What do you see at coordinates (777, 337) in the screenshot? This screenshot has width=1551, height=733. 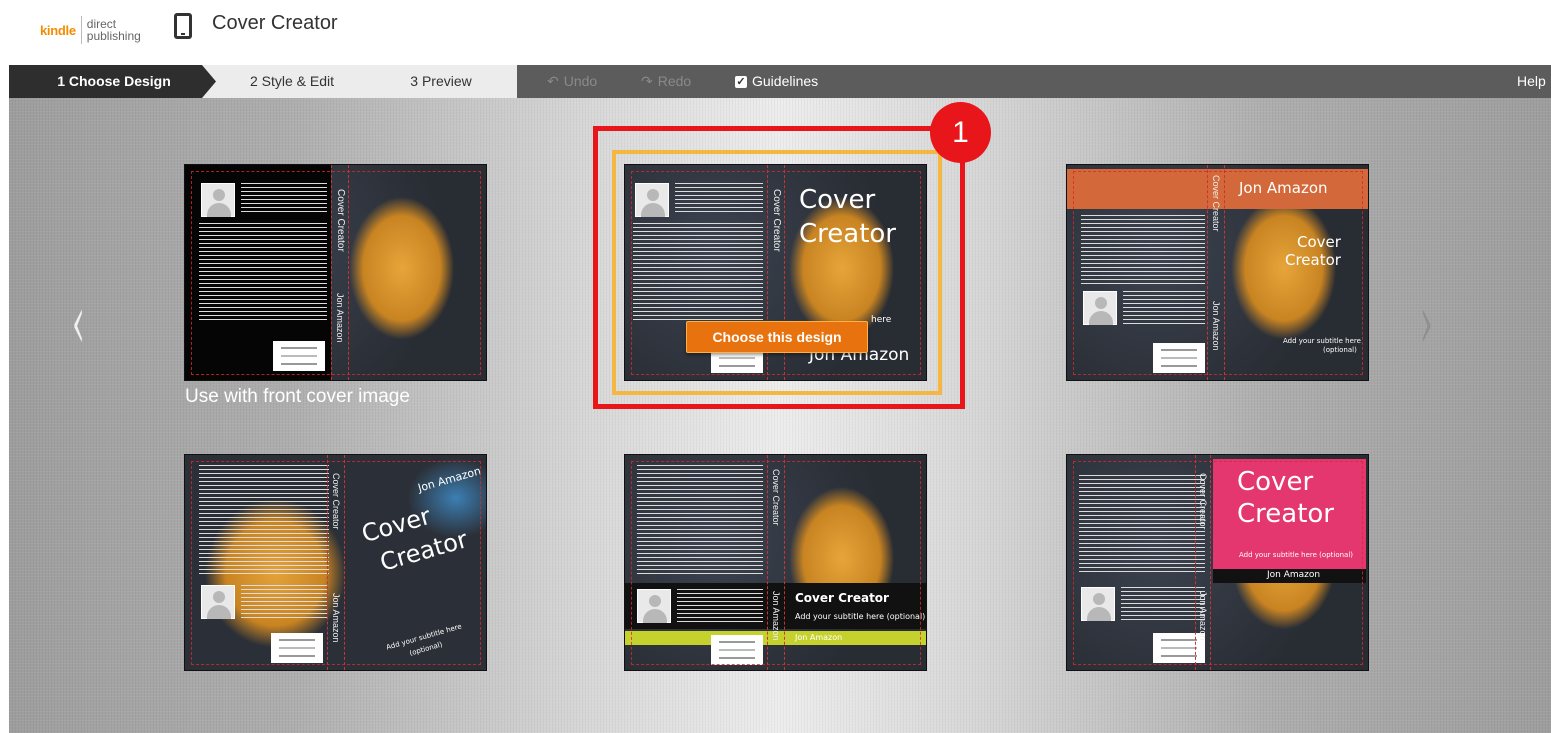 I see `choose-this-design-button: Choose this design` at bounding box center [777, 337].